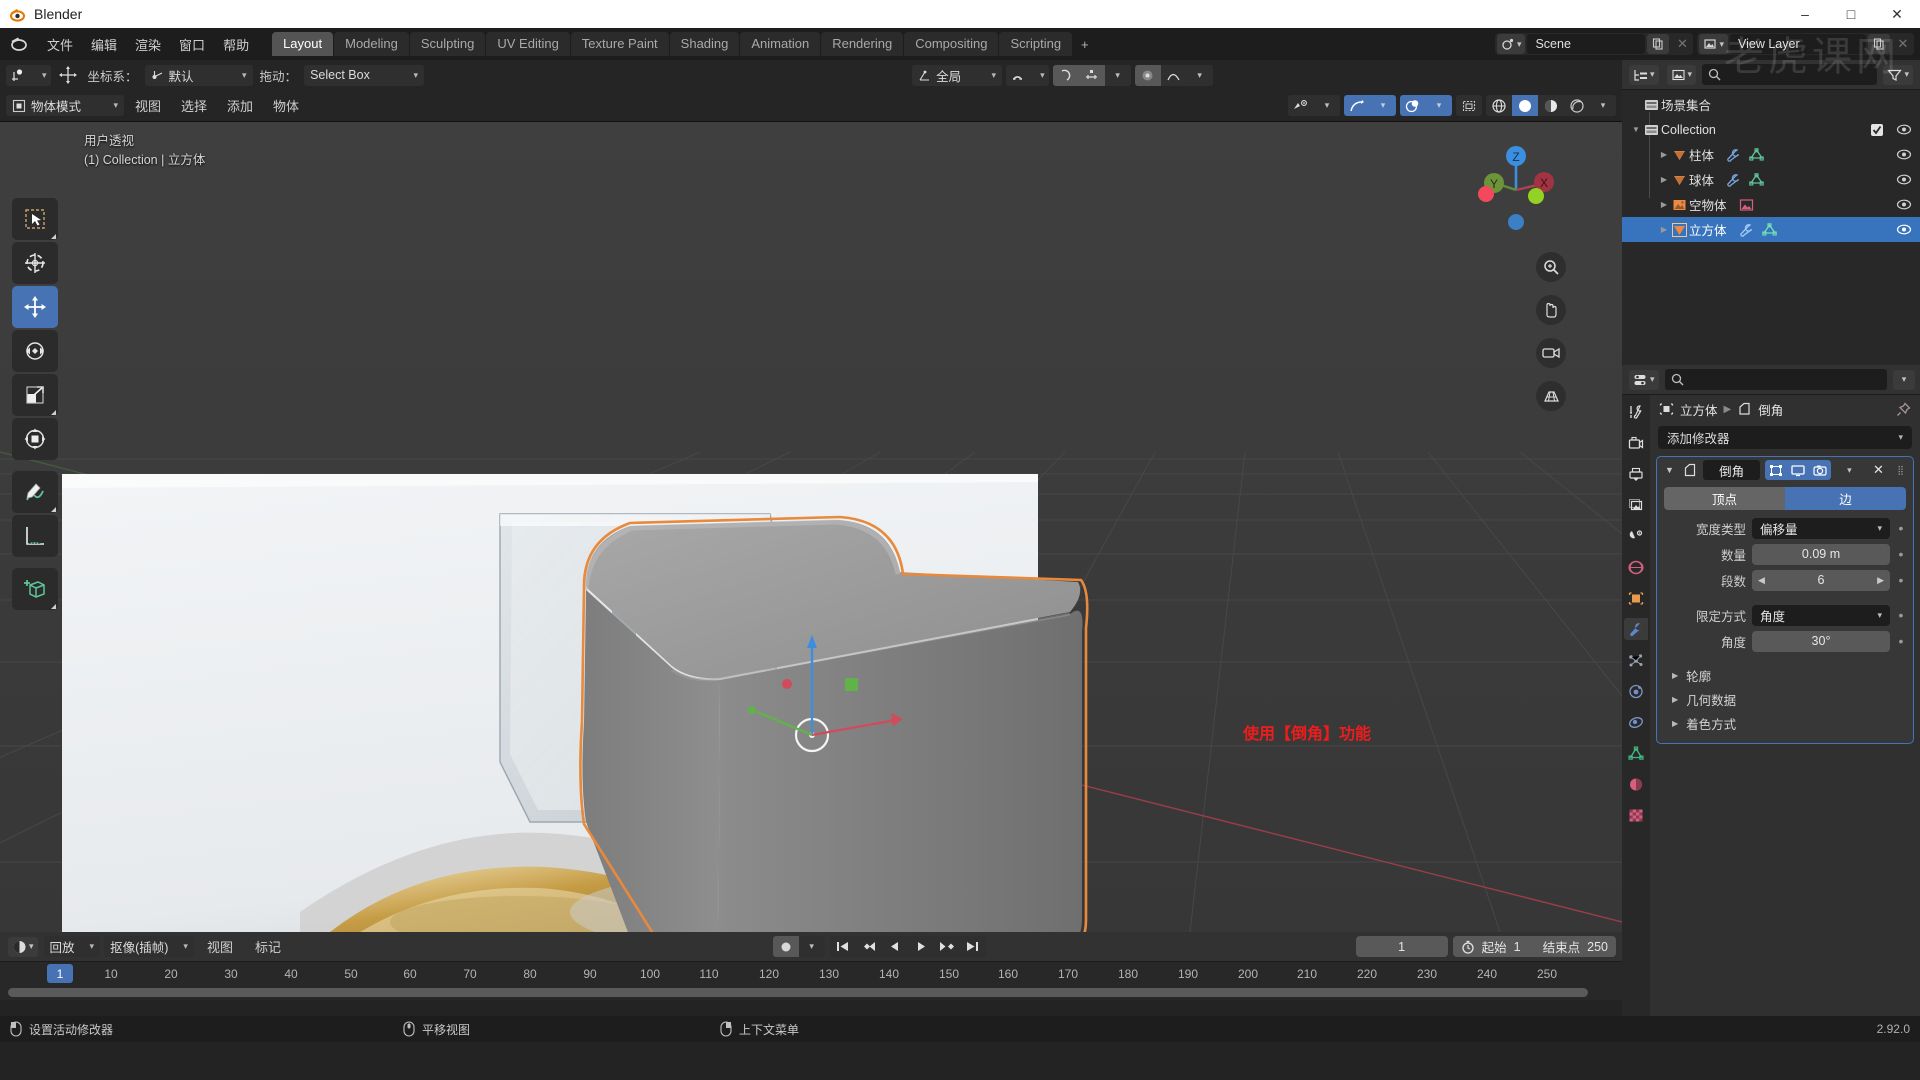  Describe the element at coordinates (35, 589) in the screenshot. I see `add-cube-tool-button` at that location.